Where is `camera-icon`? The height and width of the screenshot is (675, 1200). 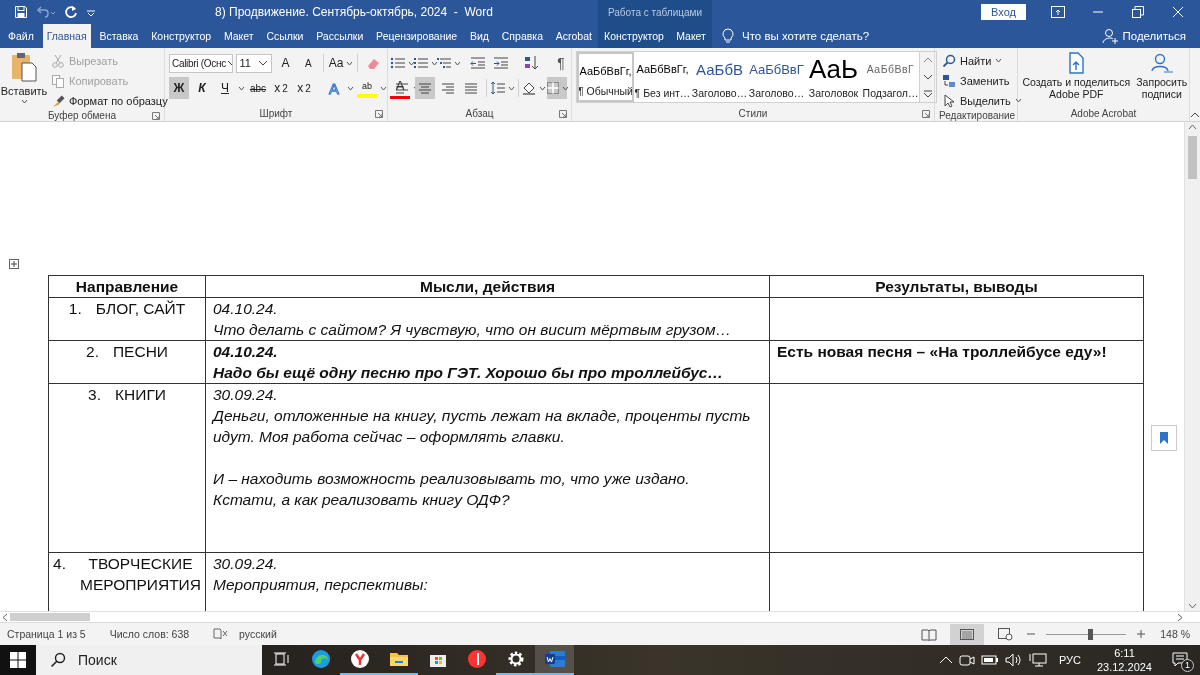
camera-icon is located at coordinates (966, 660).